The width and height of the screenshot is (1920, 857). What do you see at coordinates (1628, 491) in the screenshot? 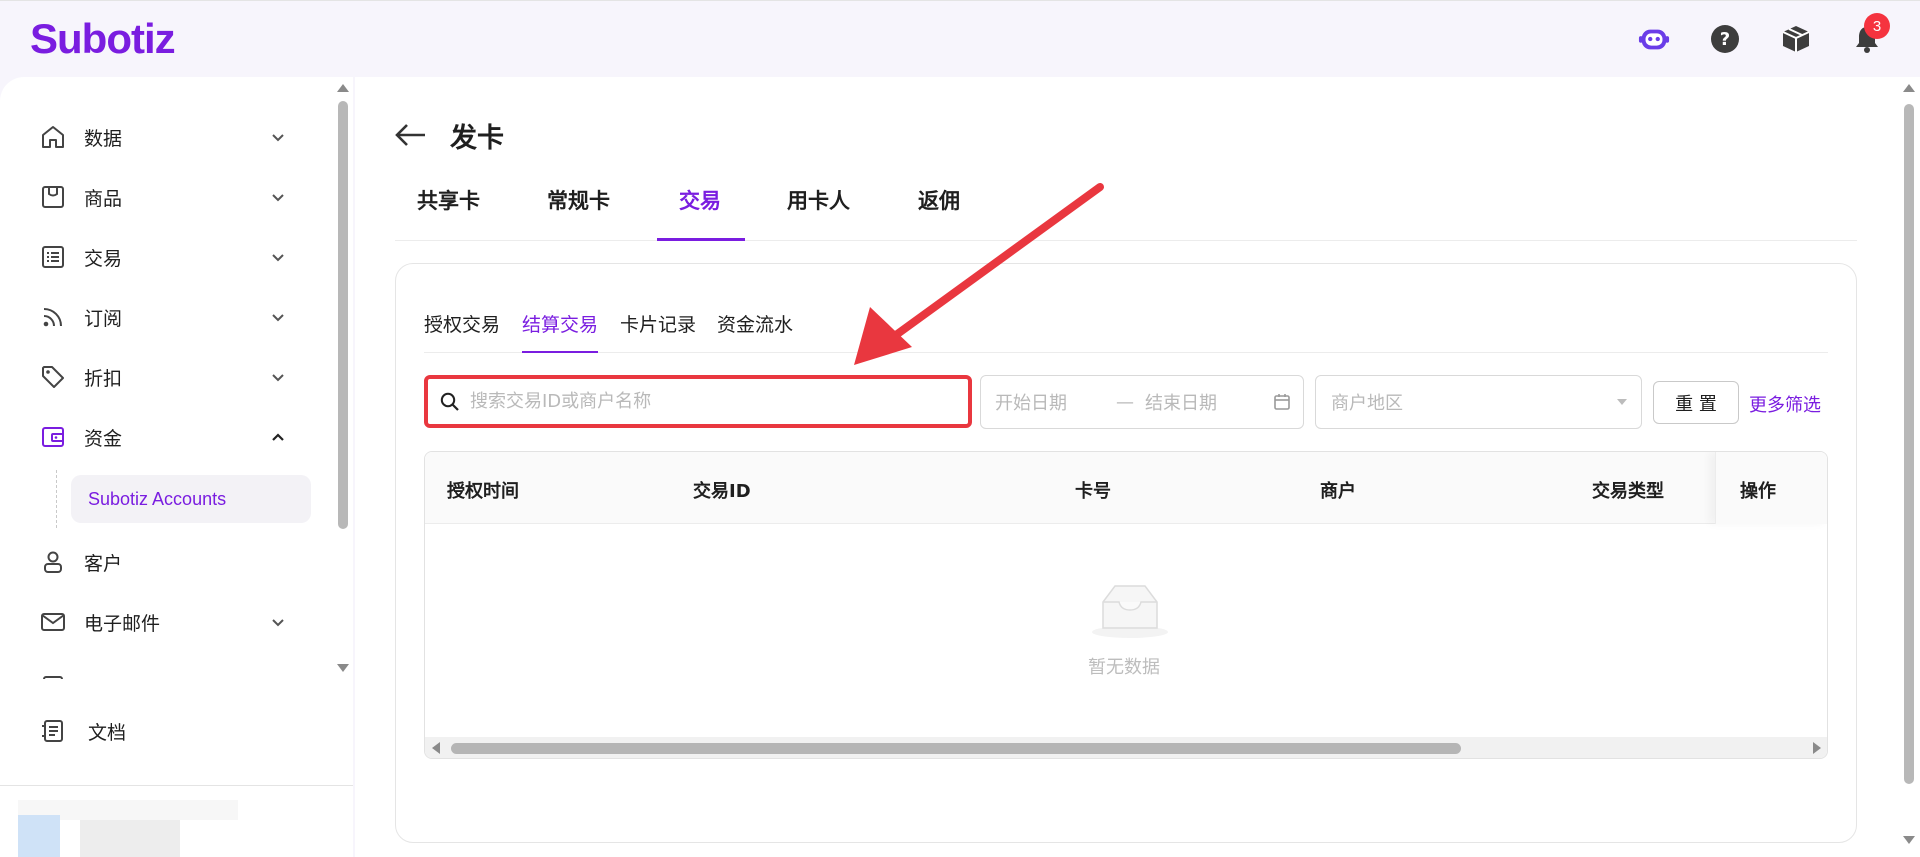
I see `column-header-transaction-type: 交易类型` at bounding box center [1628, 491].